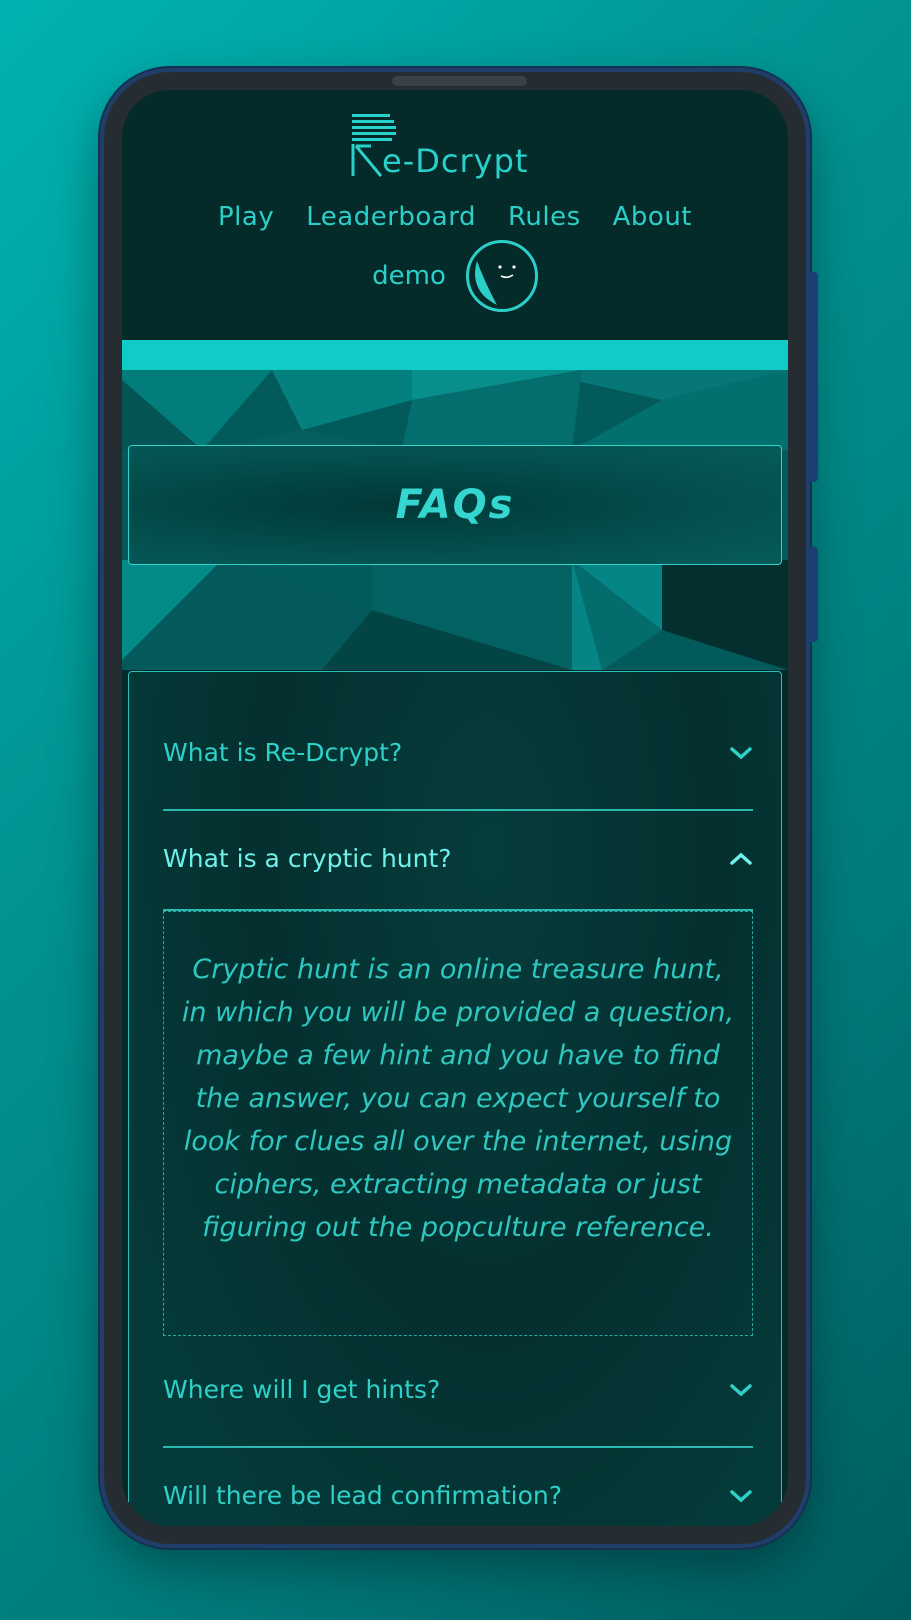 The width and height of the screenshot is (911, 1620). Describe the element at coordinates (459, 81) in the screenshot. I see `phone-speaker` at that location.